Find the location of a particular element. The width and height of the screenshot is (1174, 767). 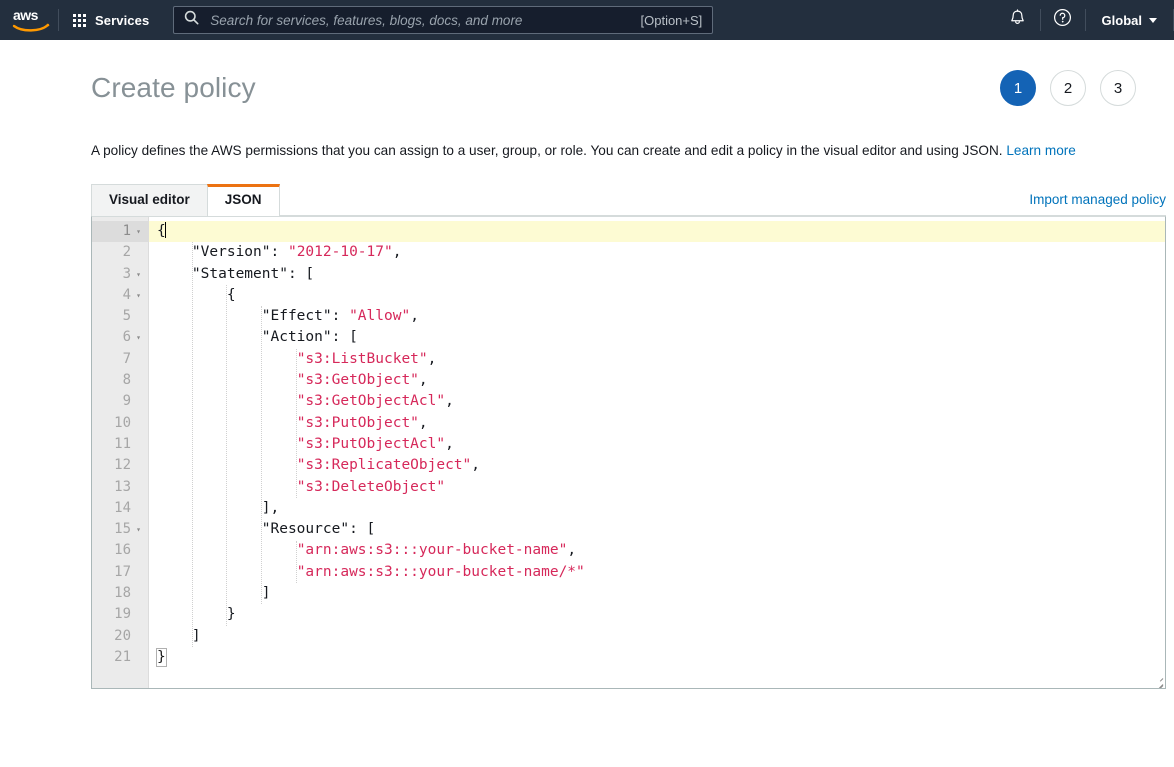

gutter-line-13: 13 is located at coordinates (120, 487).